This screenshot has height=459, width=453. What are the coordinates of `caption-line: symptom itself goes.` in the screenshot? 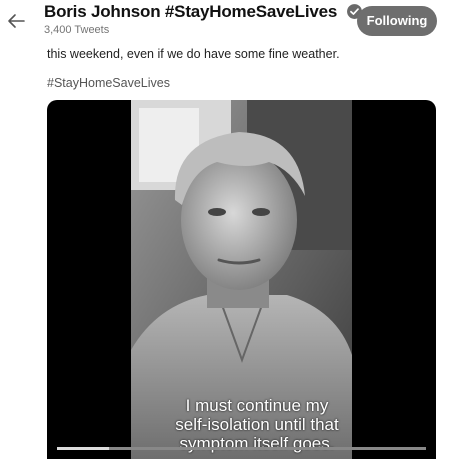 It's located at (257, 443).